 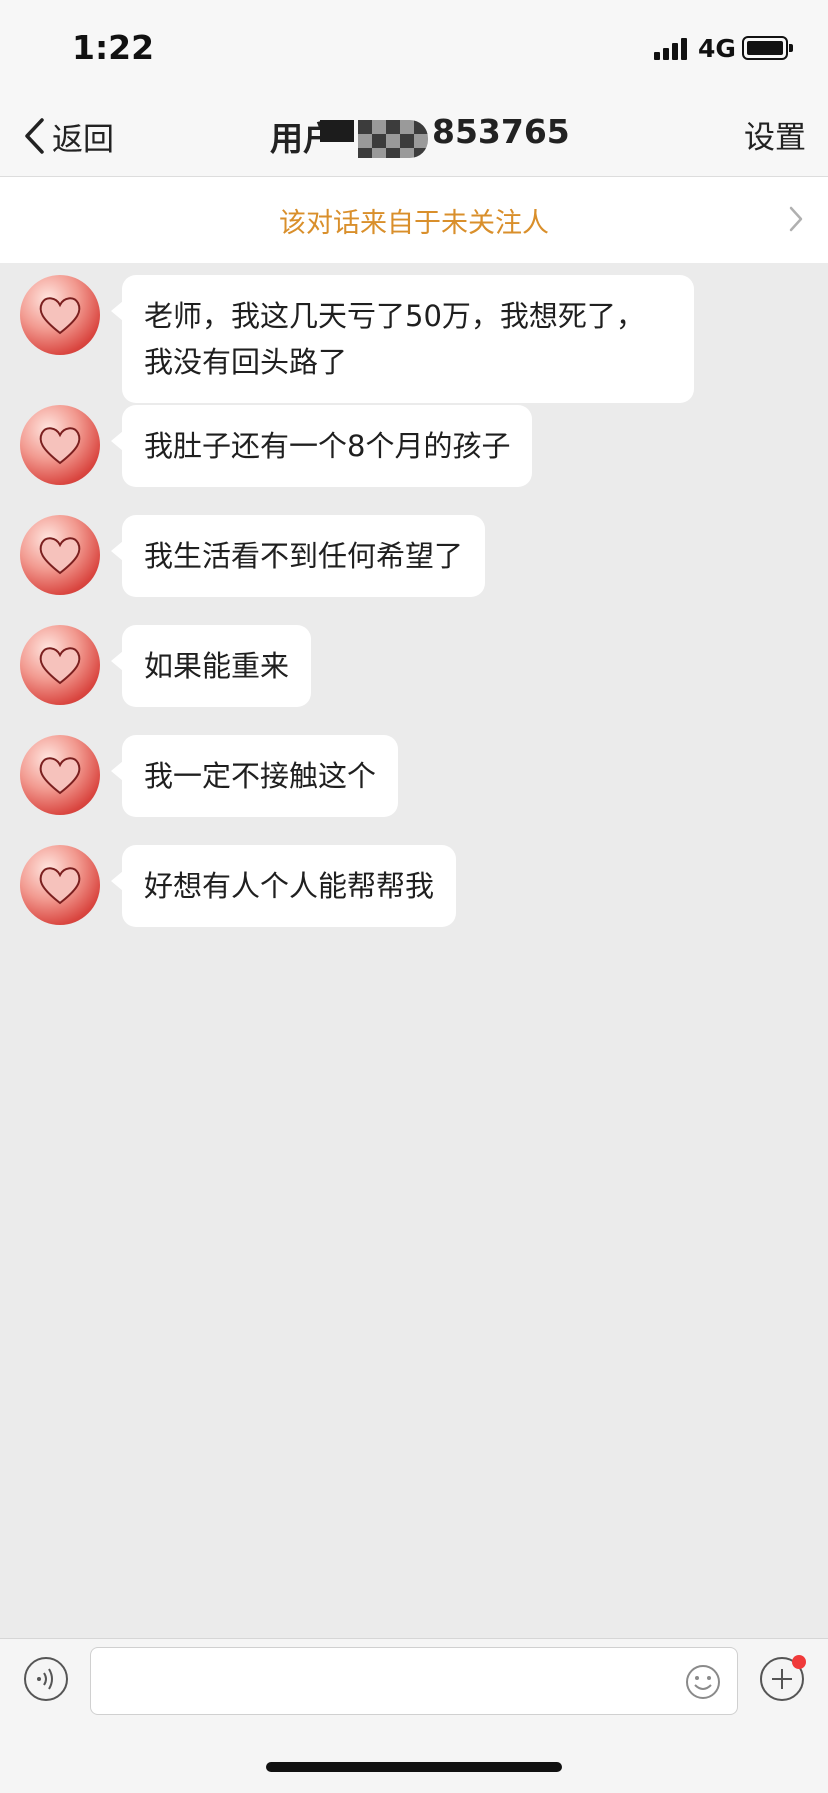 I want to click on emoji-button, so click(x=703, y=1682).